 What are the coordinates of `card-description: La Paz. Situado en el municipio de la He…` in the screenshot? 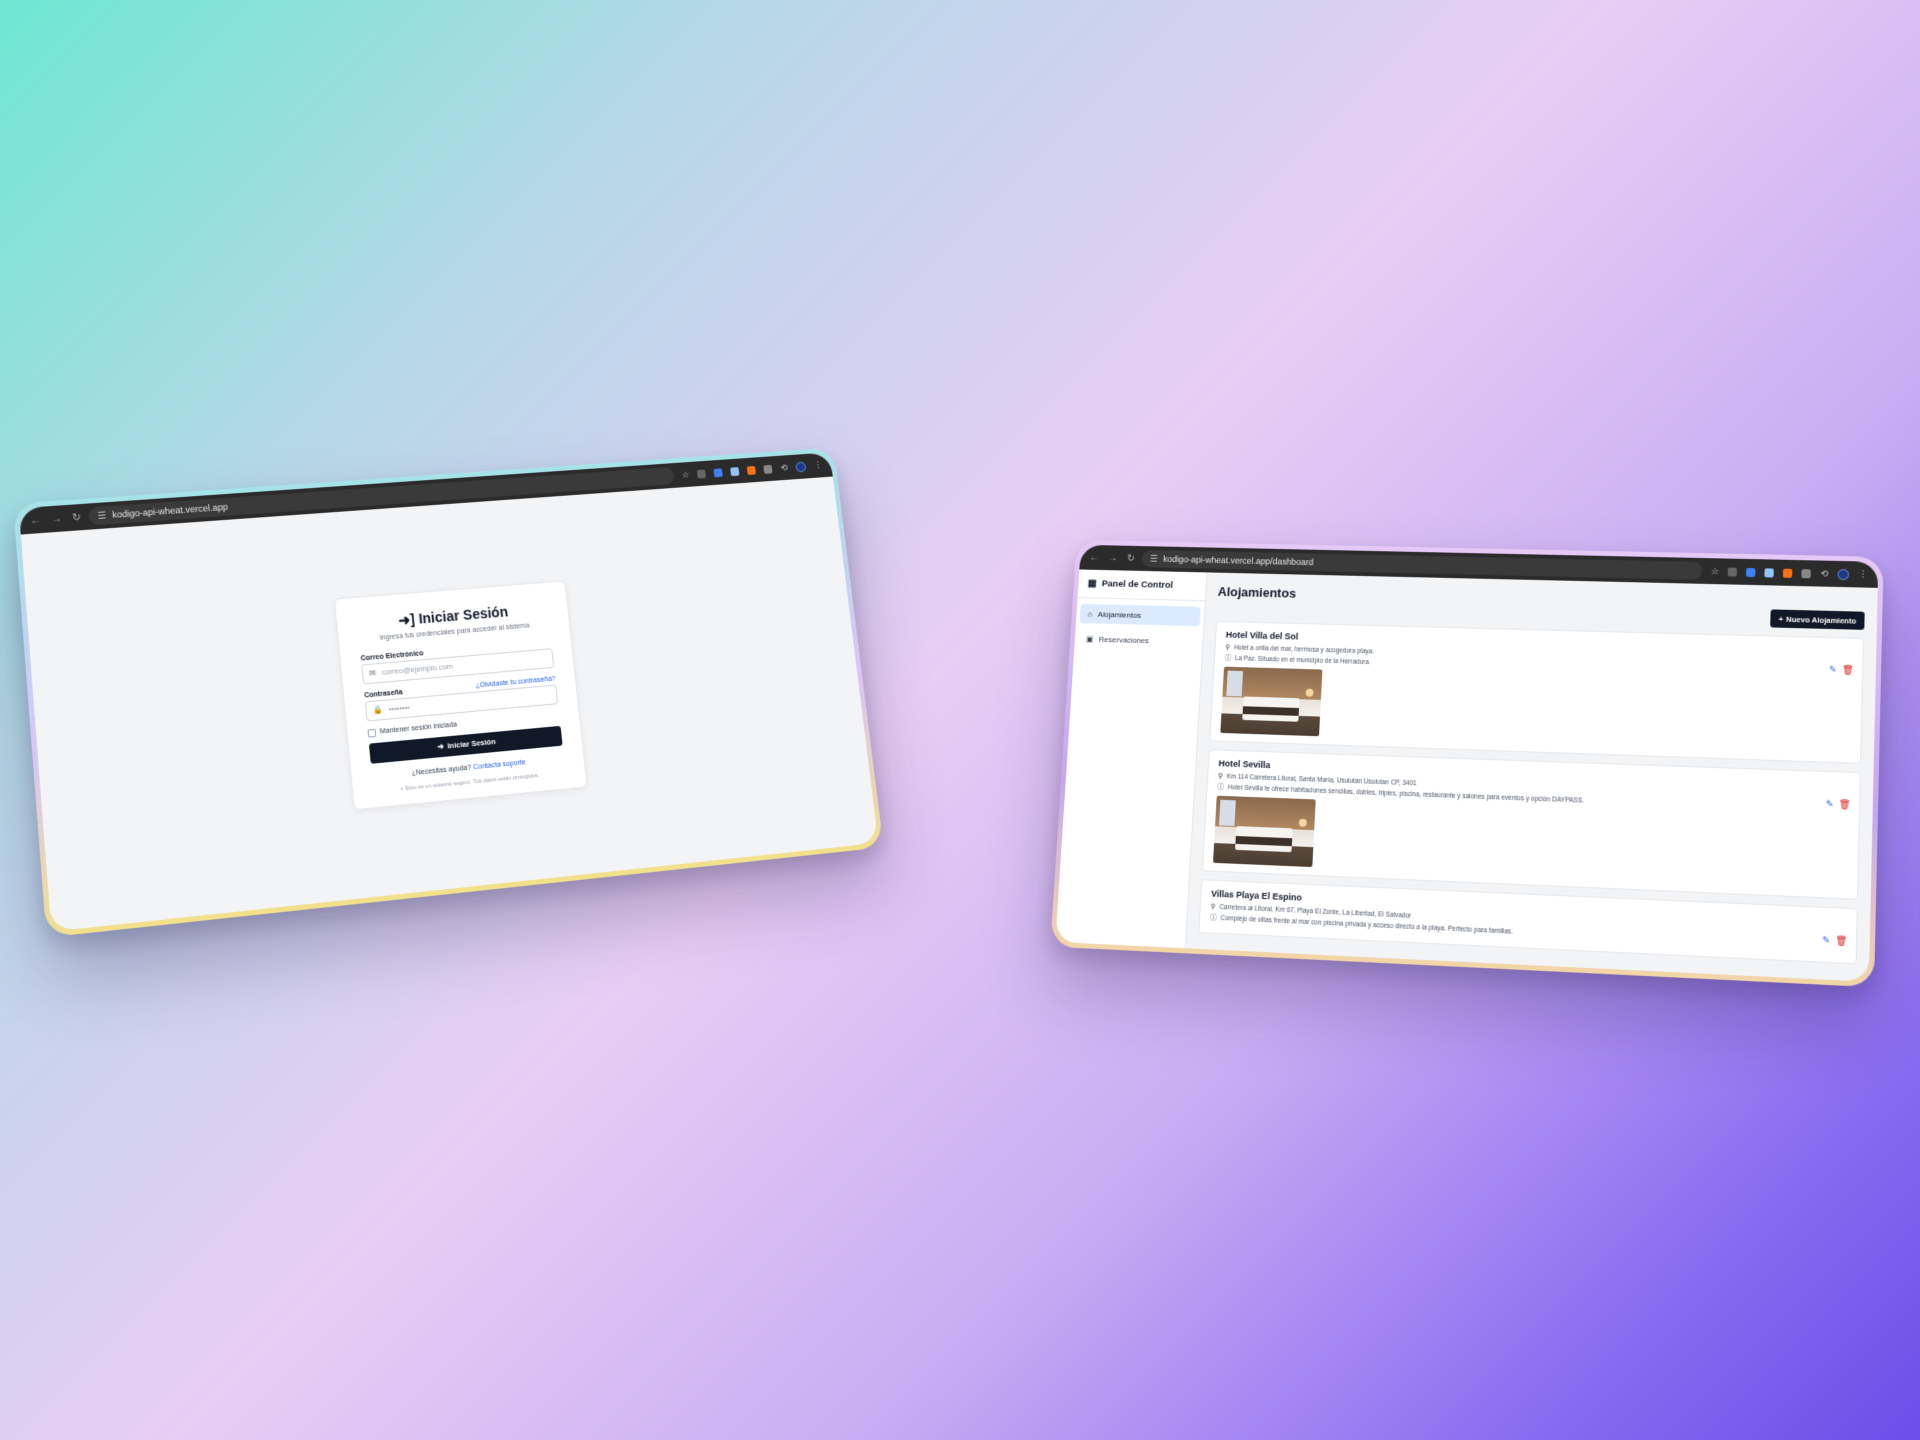 It's located at (1302, 660).